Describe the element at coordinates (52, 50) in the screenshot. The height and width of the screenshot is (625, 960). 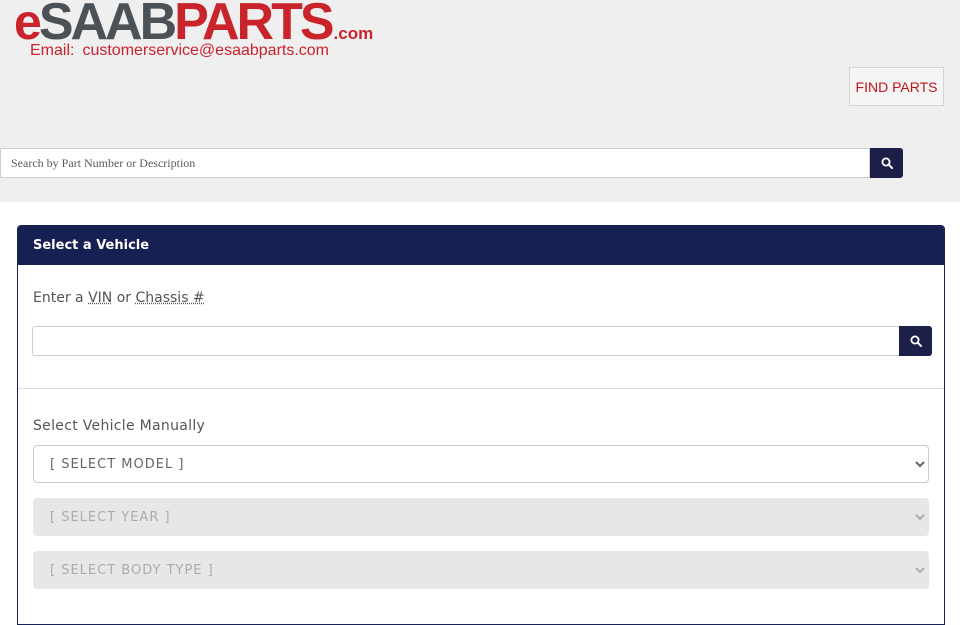
I see `email-label: Email:` at that location.